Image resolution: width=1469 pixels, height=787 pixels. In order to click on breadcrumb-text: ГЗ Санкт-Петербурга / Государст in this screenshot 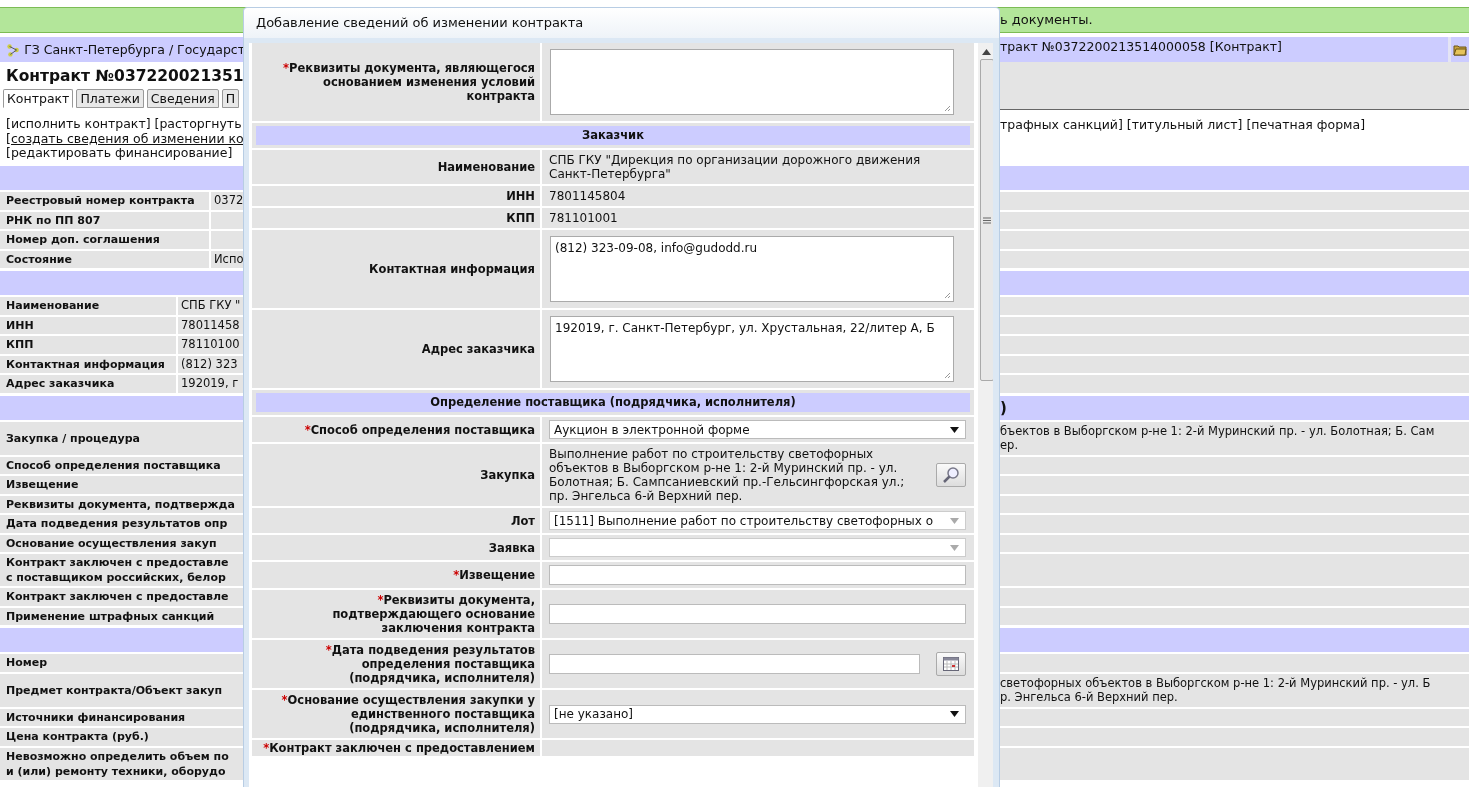, I will do `click(134, 49)`.